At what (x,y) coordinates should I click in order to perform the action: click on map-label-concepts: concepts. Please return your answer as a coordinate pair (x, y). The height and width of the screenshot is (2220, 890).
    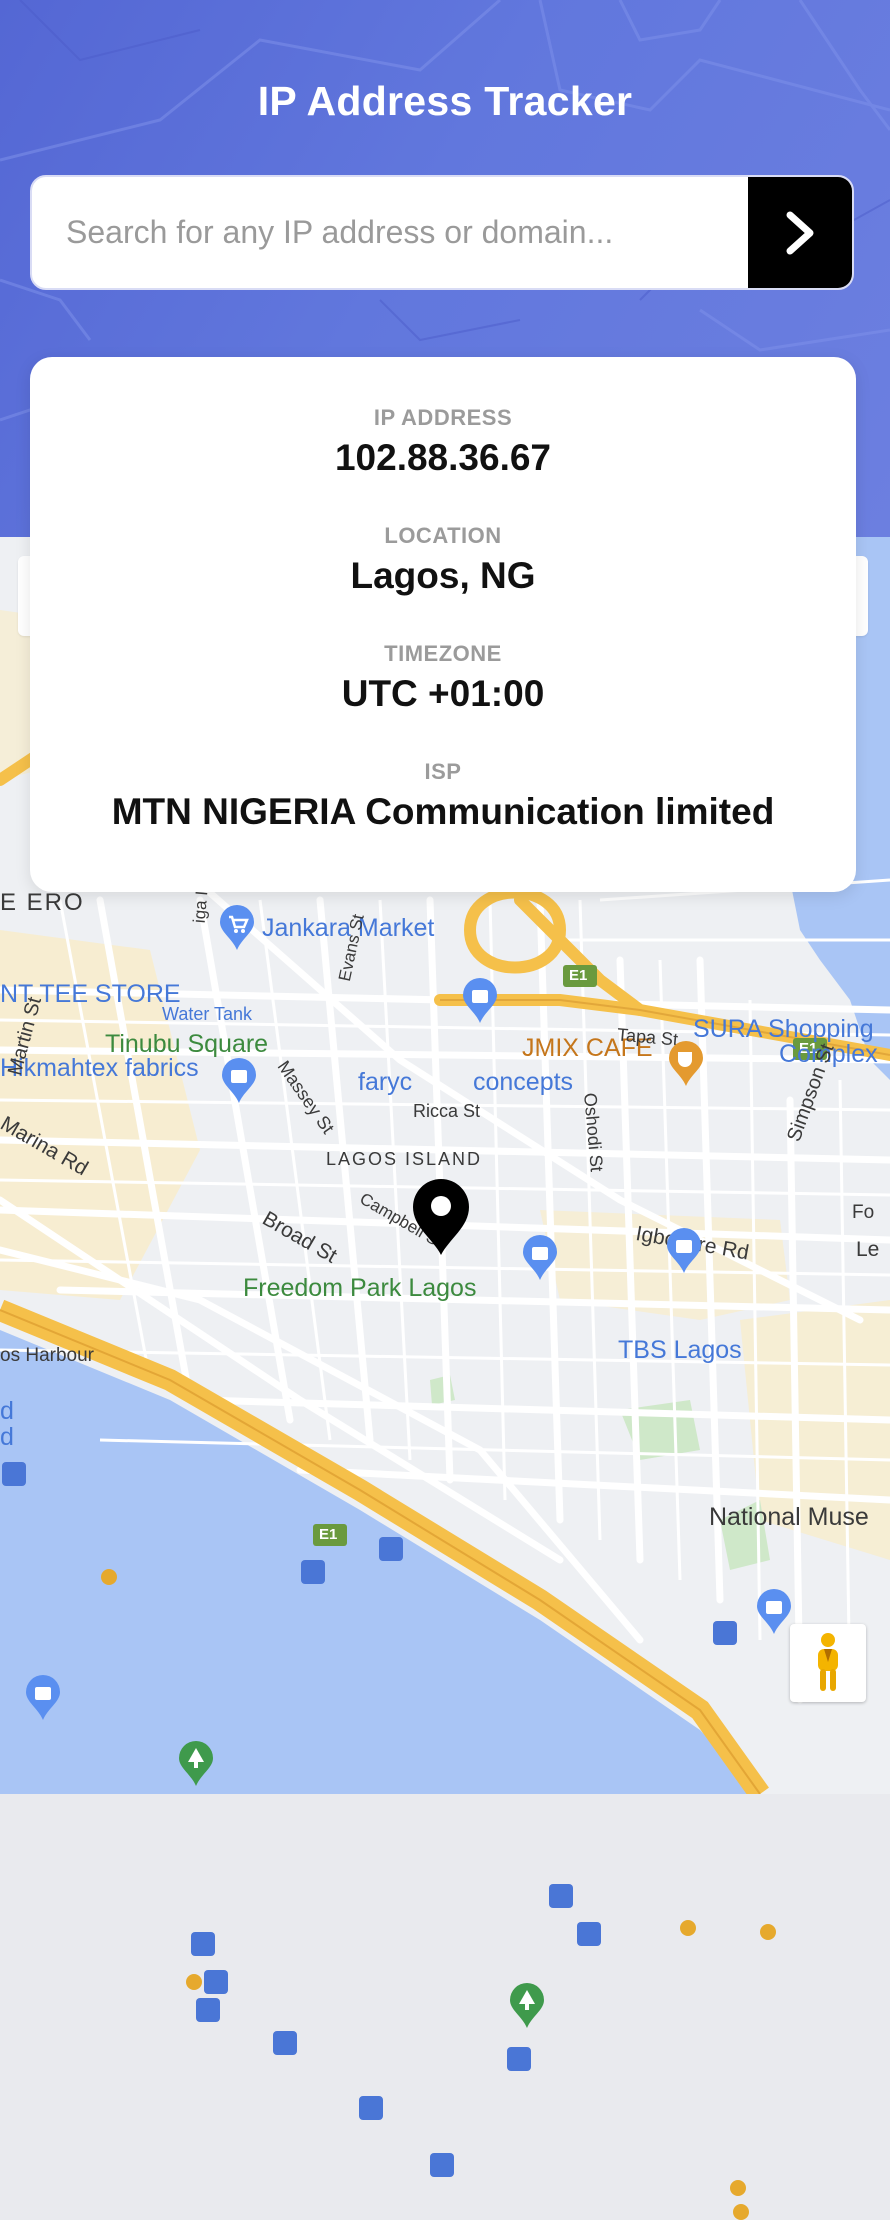
    Looking at the image, I should click on (523, 1082).